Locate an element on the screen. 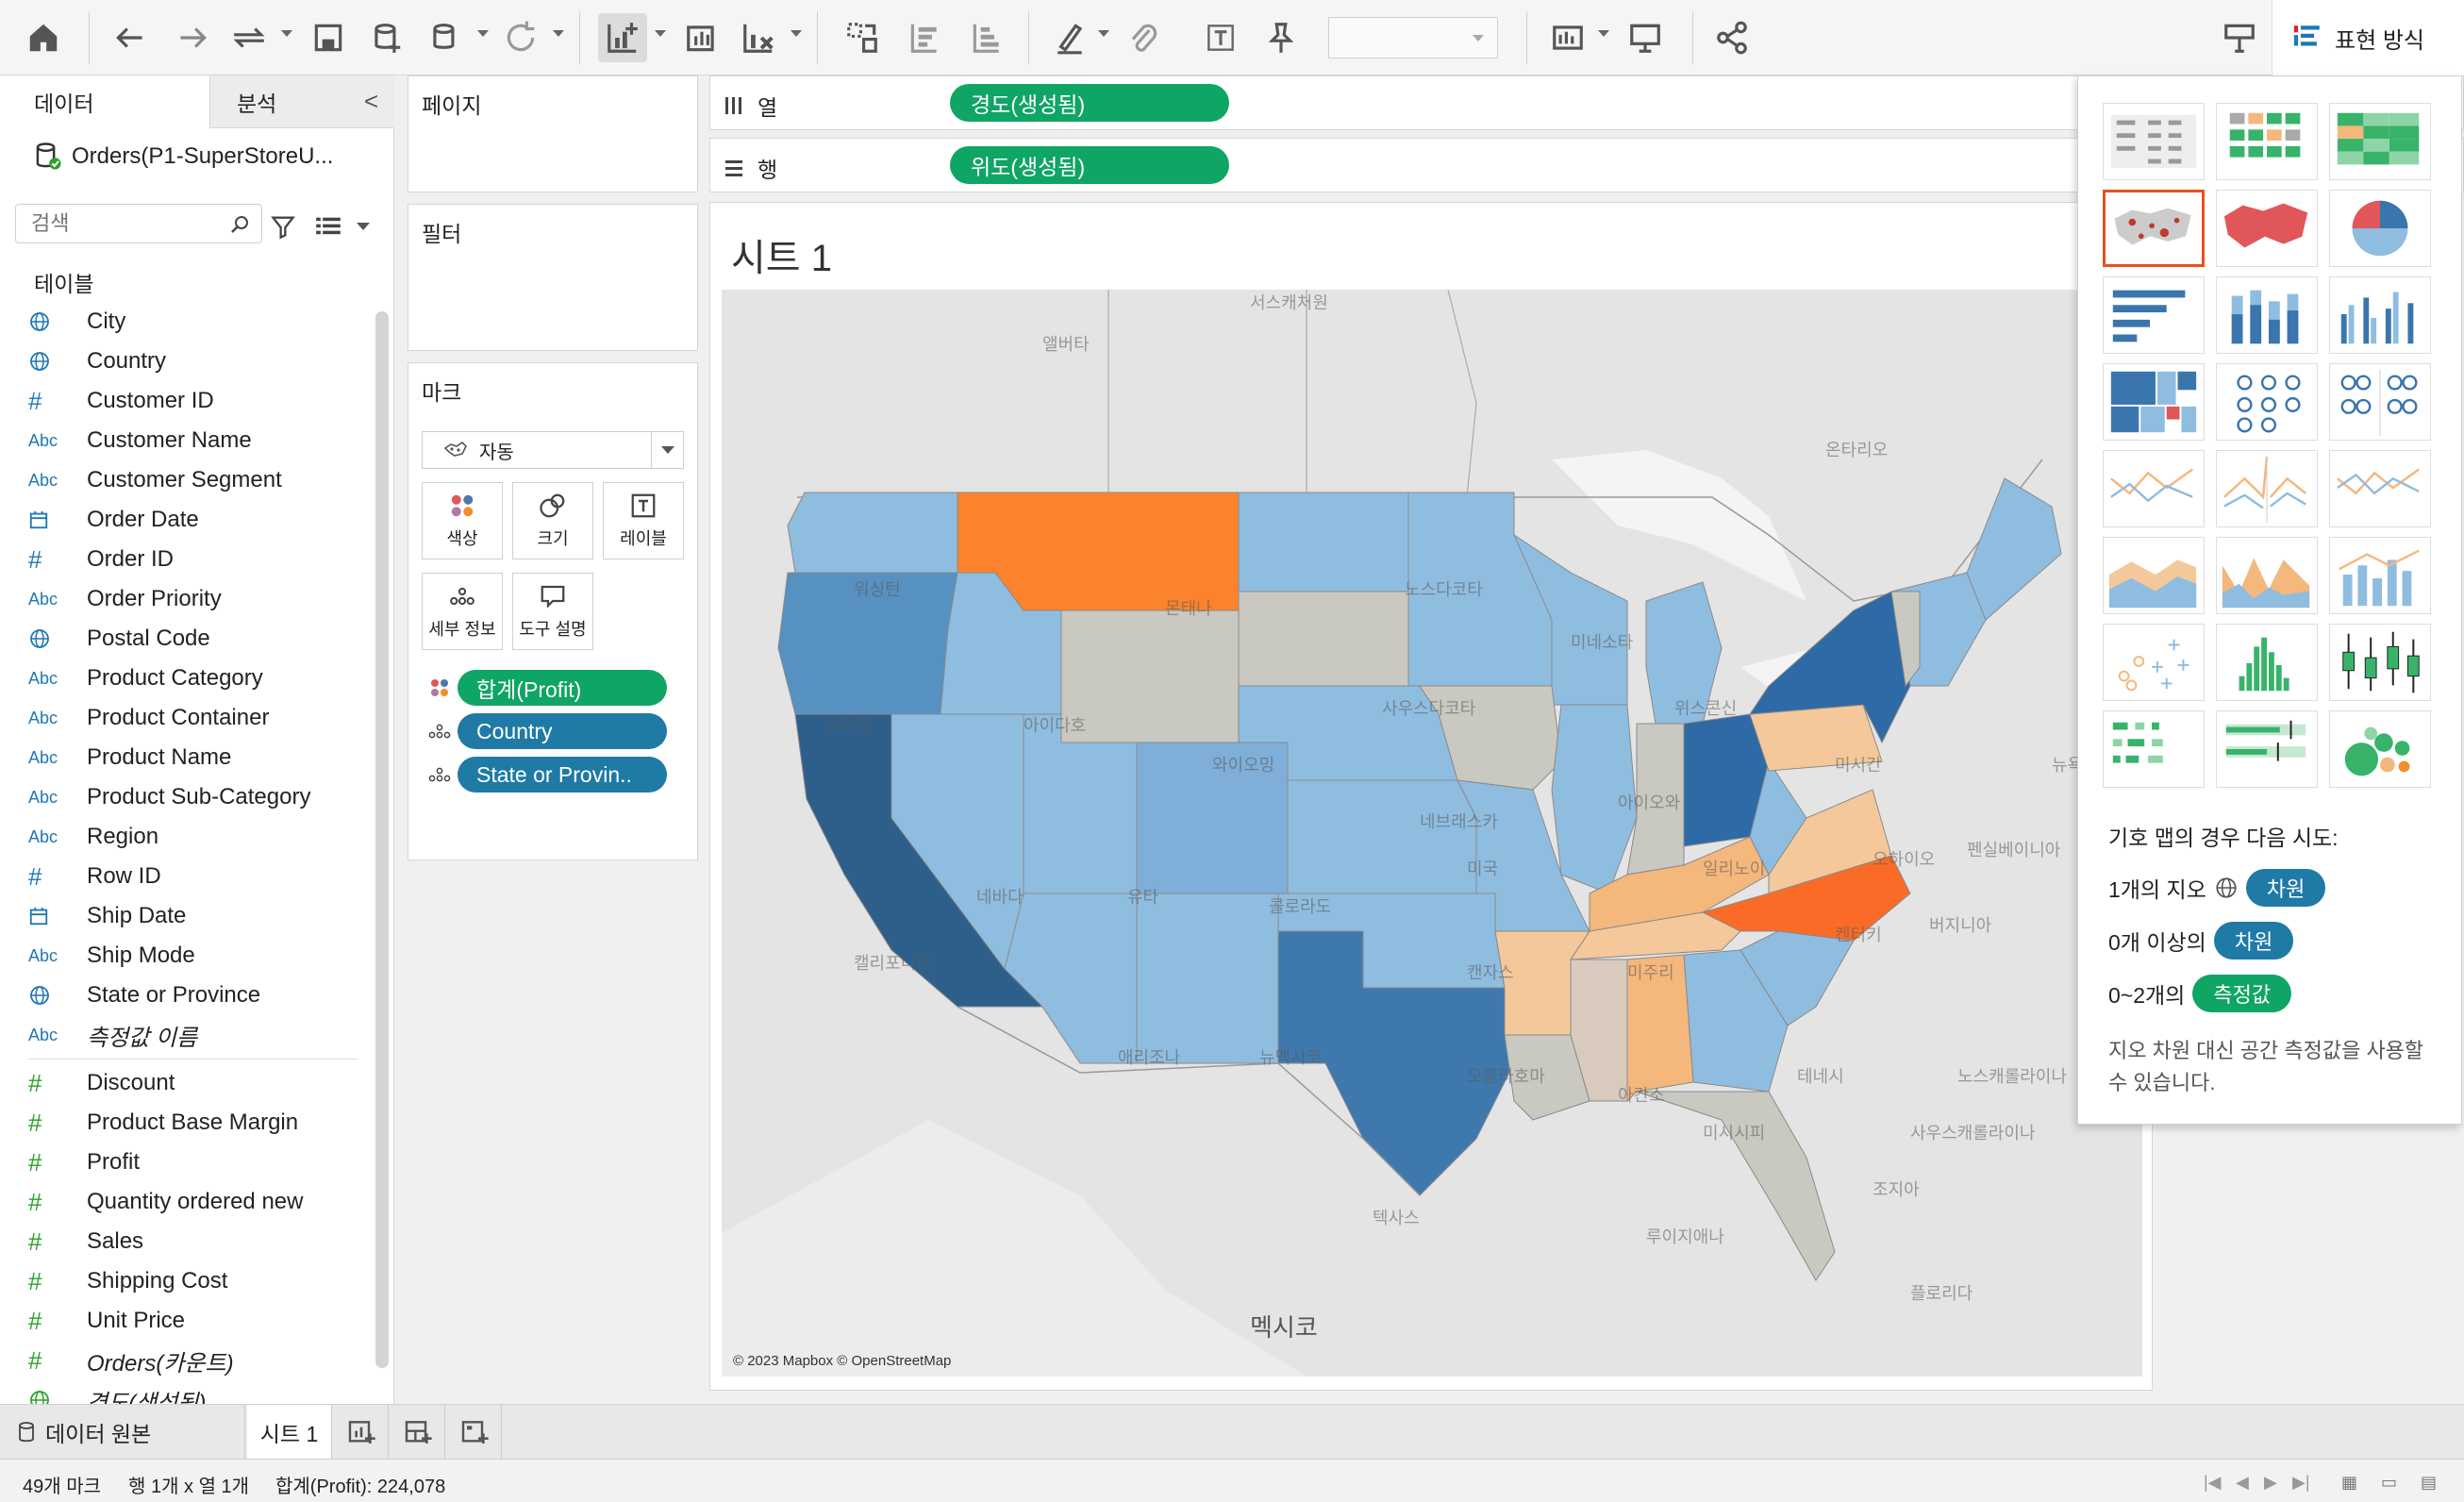  field-item: # Quantity ordered new is located at coordinates (193, 1202).